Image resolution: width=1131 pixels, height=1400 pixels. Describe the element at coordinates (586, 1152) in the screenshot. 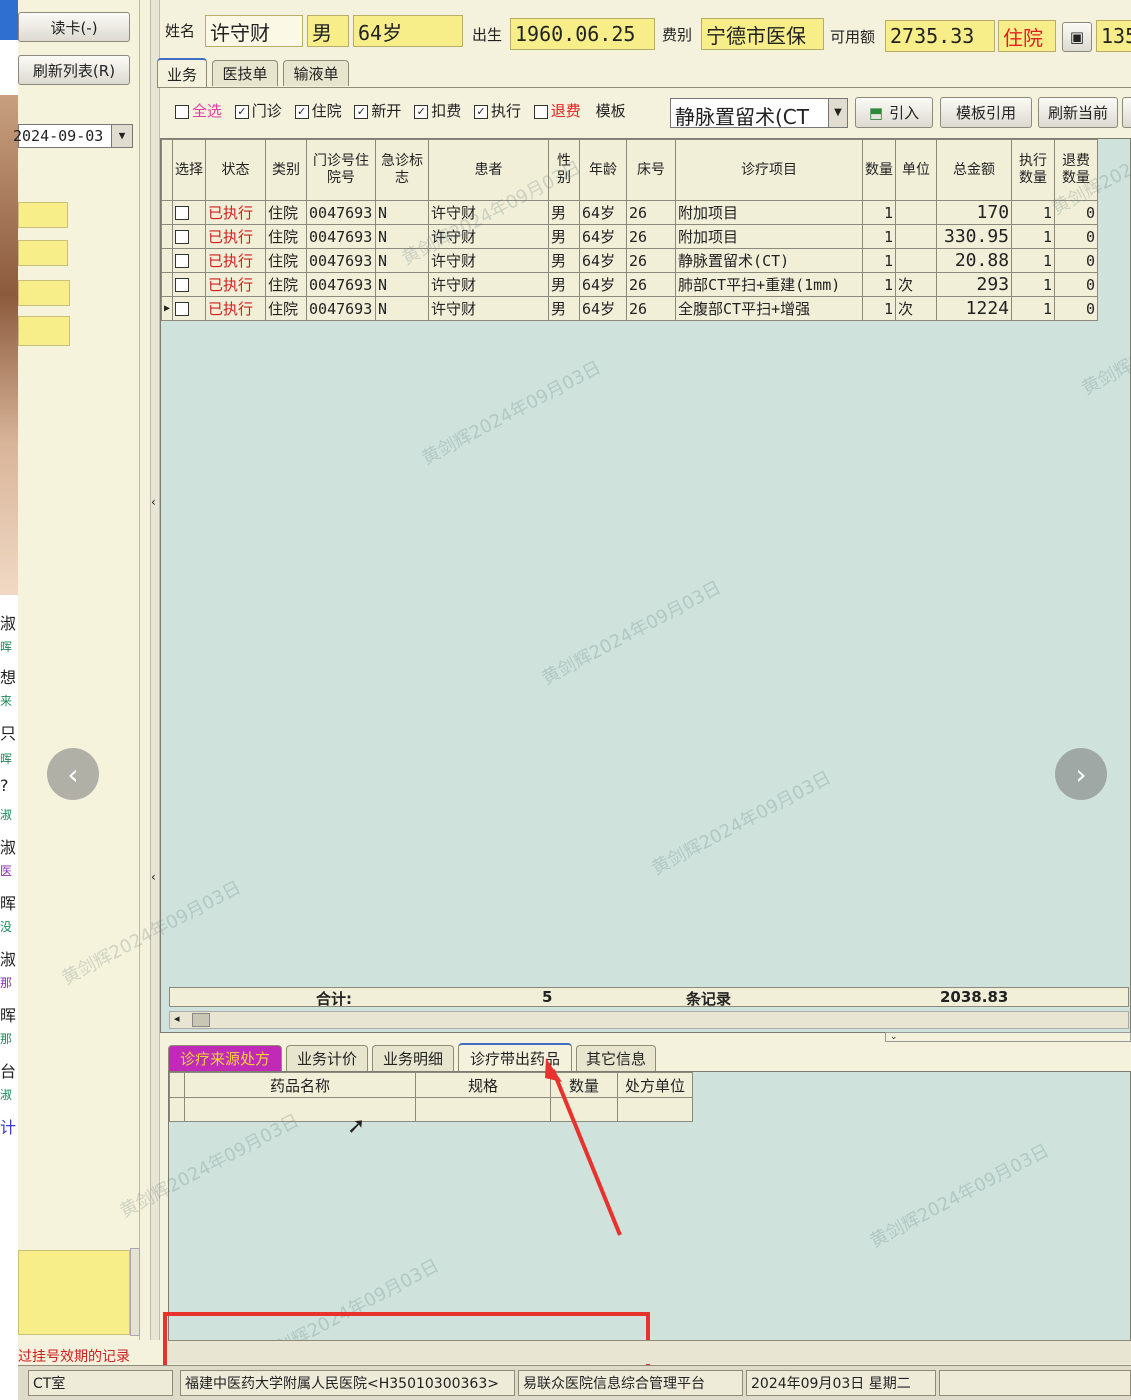

I see `annotation-arrow` at that location.